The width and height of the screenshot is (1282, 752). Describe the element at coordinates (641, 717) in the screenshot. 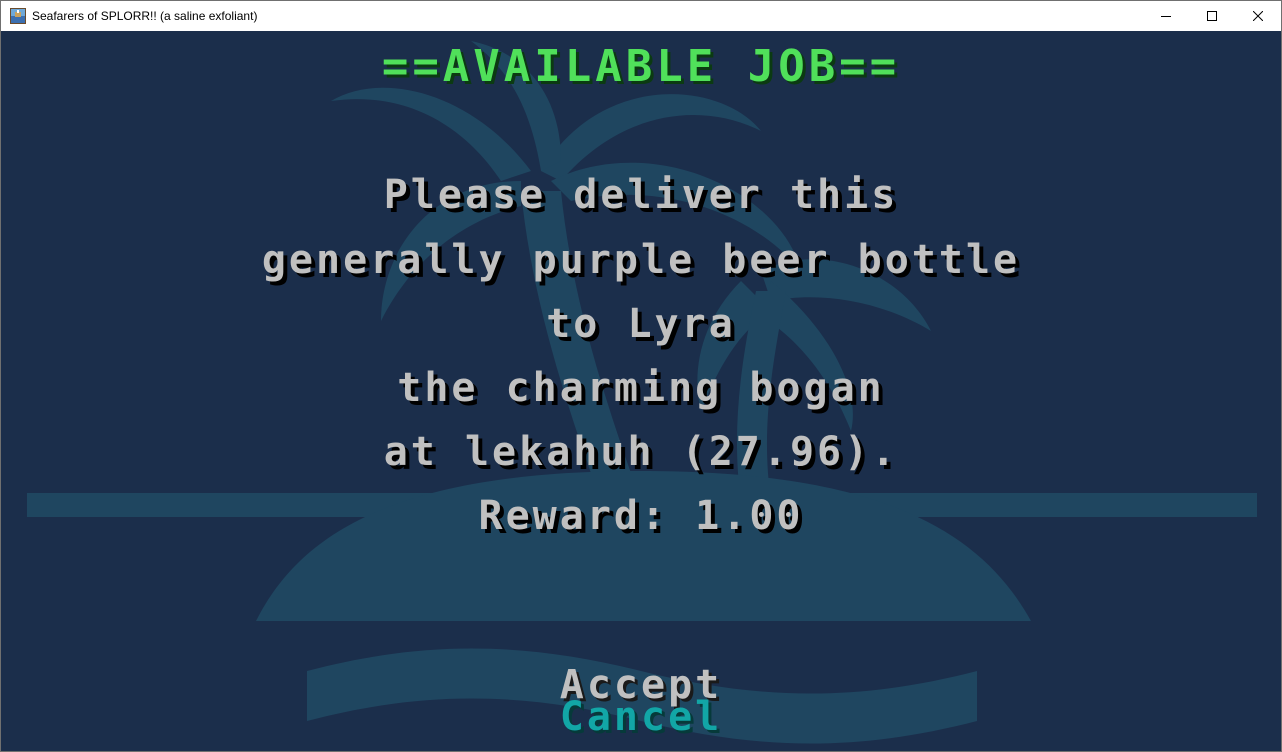

I see `cancel-button: Cancel` at that location.